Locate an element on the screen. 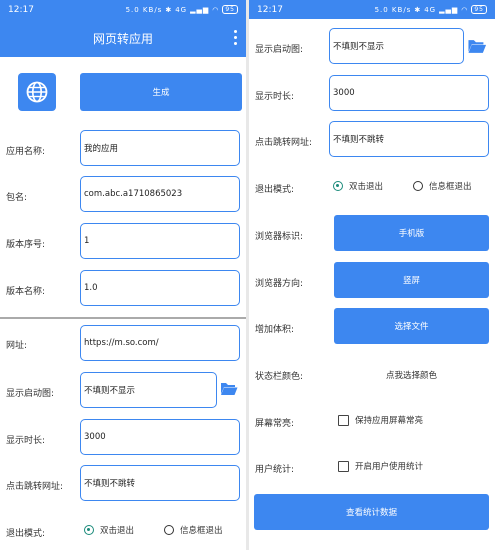 The image size is (495, 550). app-title: 网页转应用 is located at coordinates (122, 38).